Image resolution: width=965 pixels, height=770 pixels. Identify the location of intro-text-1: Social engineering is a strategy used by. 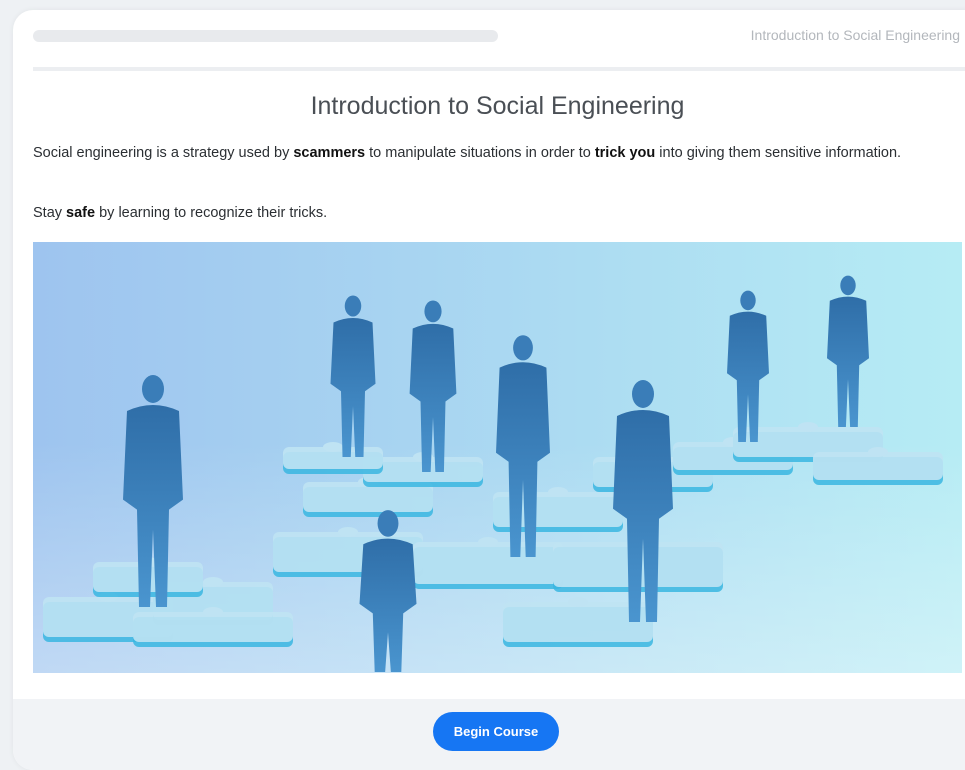
(163, 153).